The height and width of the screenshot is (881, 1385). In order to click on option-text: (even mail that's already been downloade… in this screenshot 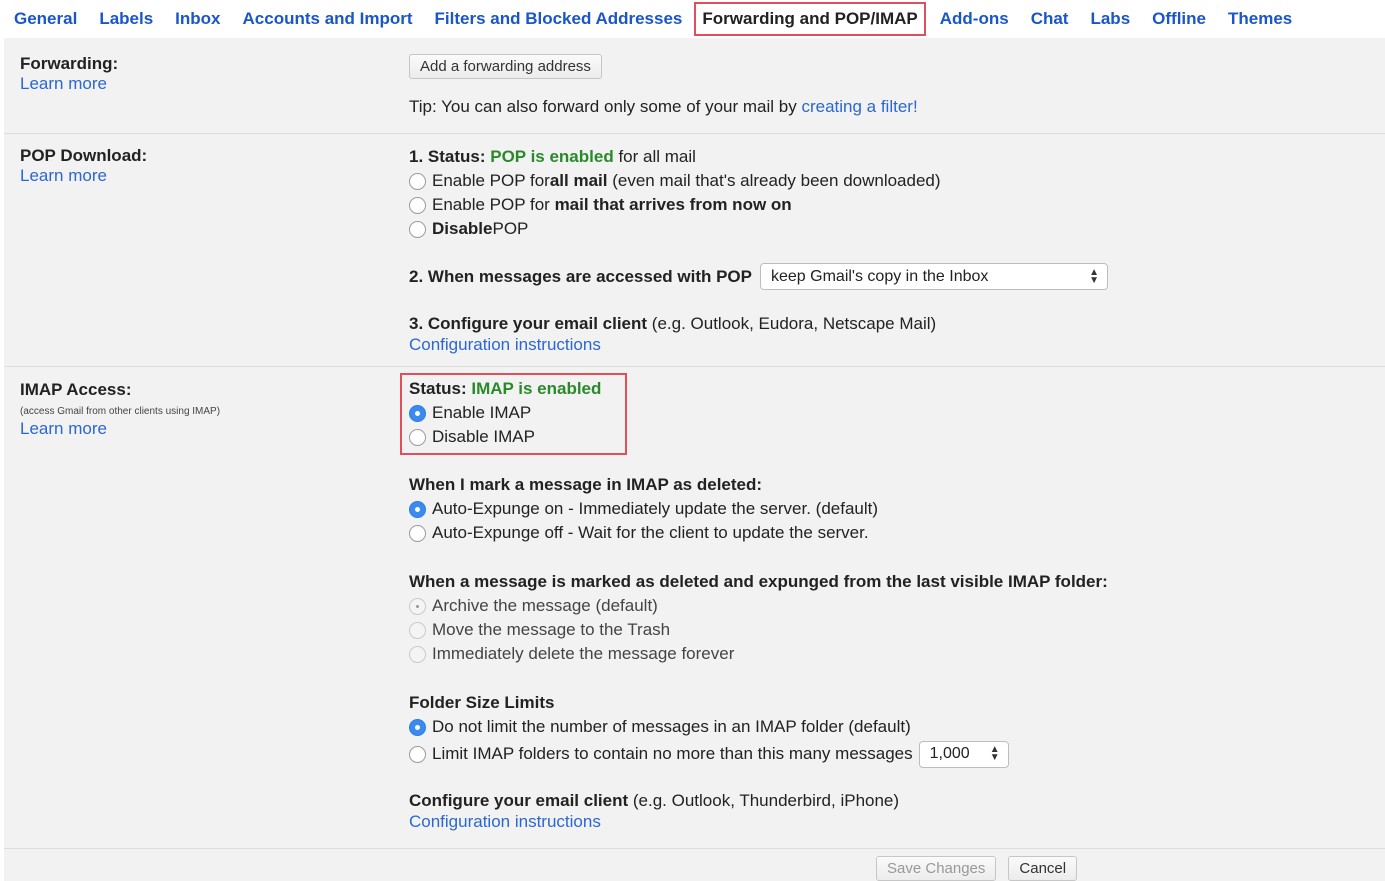, I will do `click(776, 180)`.